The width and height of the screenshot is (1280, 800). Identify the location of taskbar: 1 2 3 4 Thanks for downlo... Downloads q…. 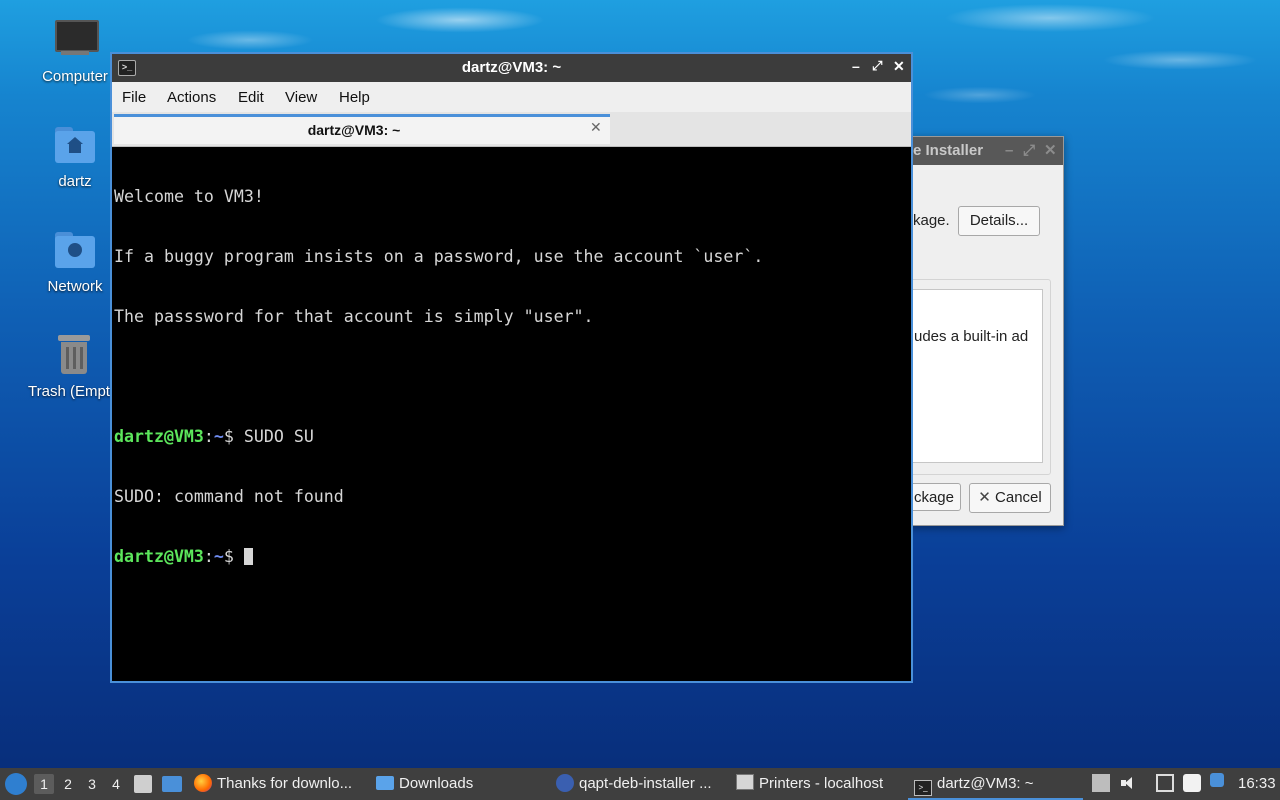
(640, 784).